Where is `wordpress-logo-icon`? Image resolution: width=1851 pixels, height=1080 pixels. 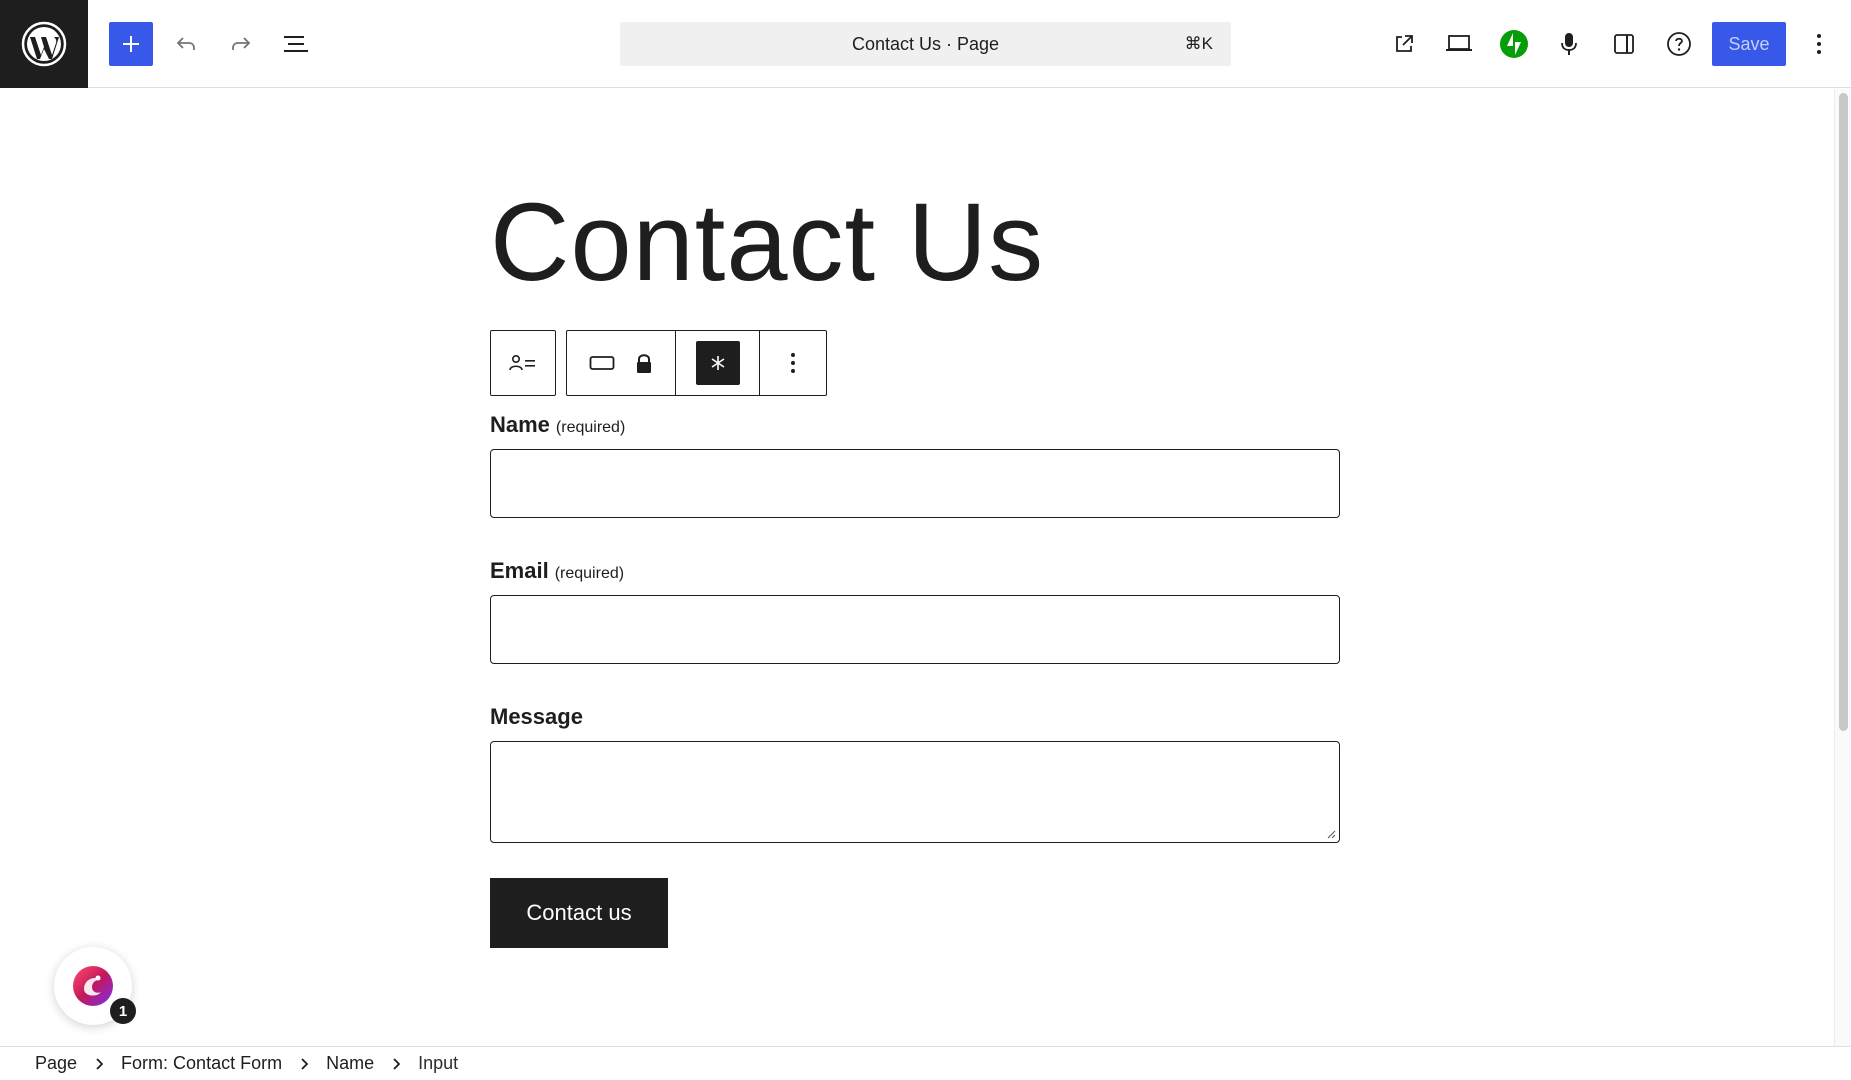
wordpress-logo-icon is located at coordinates (44, 44).